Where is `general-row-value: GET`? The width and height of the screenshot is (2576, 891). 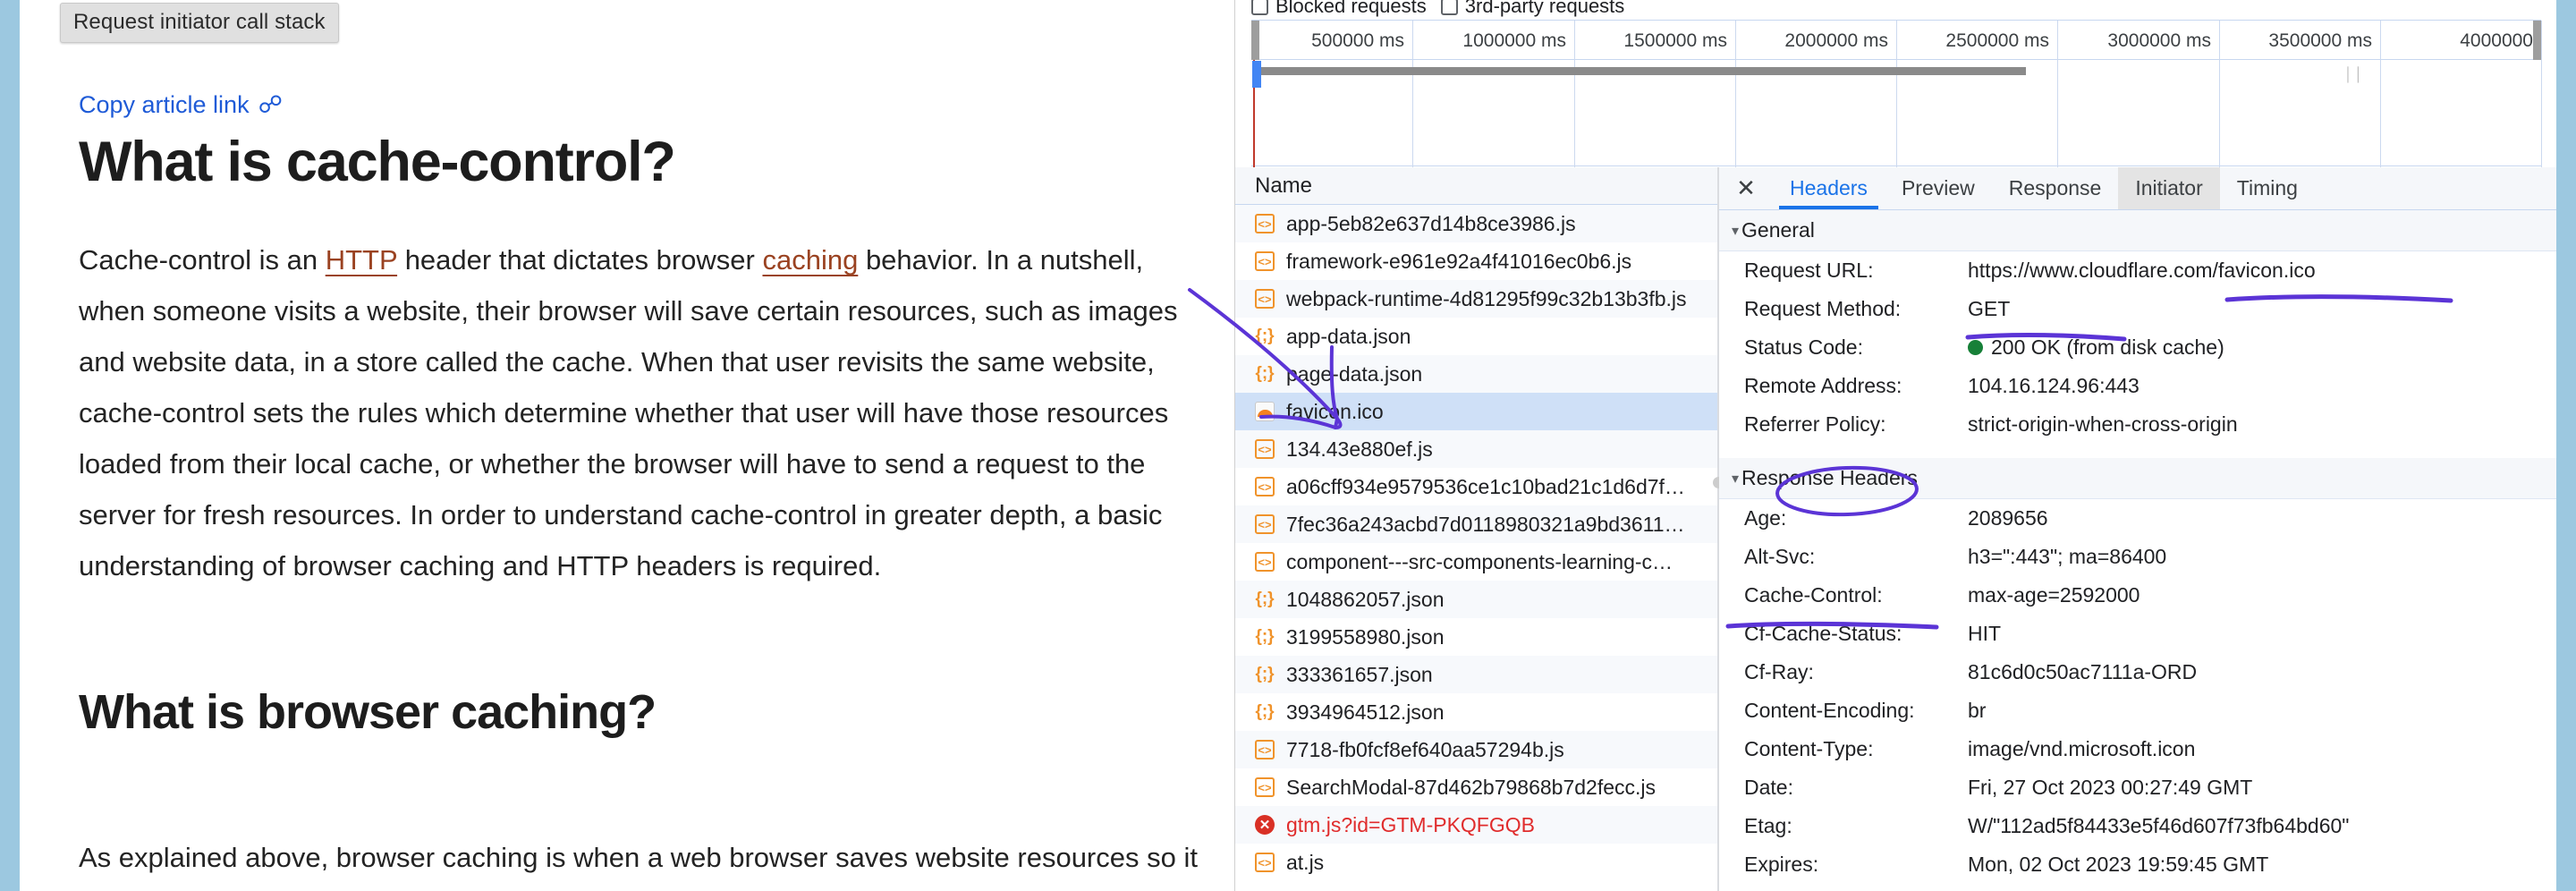
general-row-value: GET is located at coordinates (1989, 309).